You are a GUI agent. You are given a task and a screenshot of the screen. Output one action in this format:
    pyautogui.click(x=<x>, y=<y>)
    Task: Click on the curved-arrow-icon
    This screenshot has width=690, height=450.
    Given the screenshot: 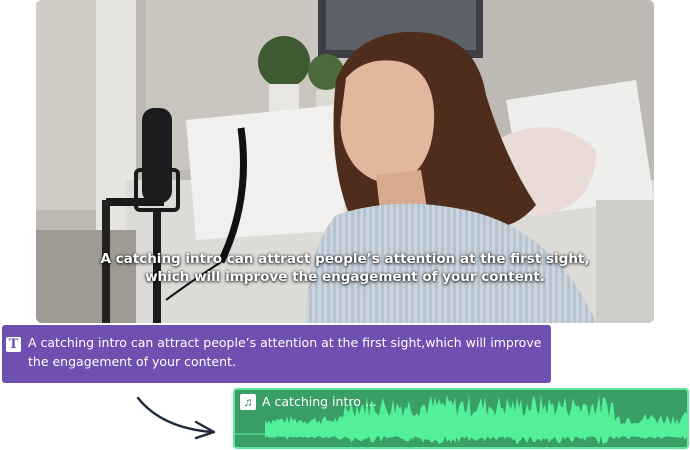 What is the action you would take?
    pyautogui.click(x=176, y=418)
    